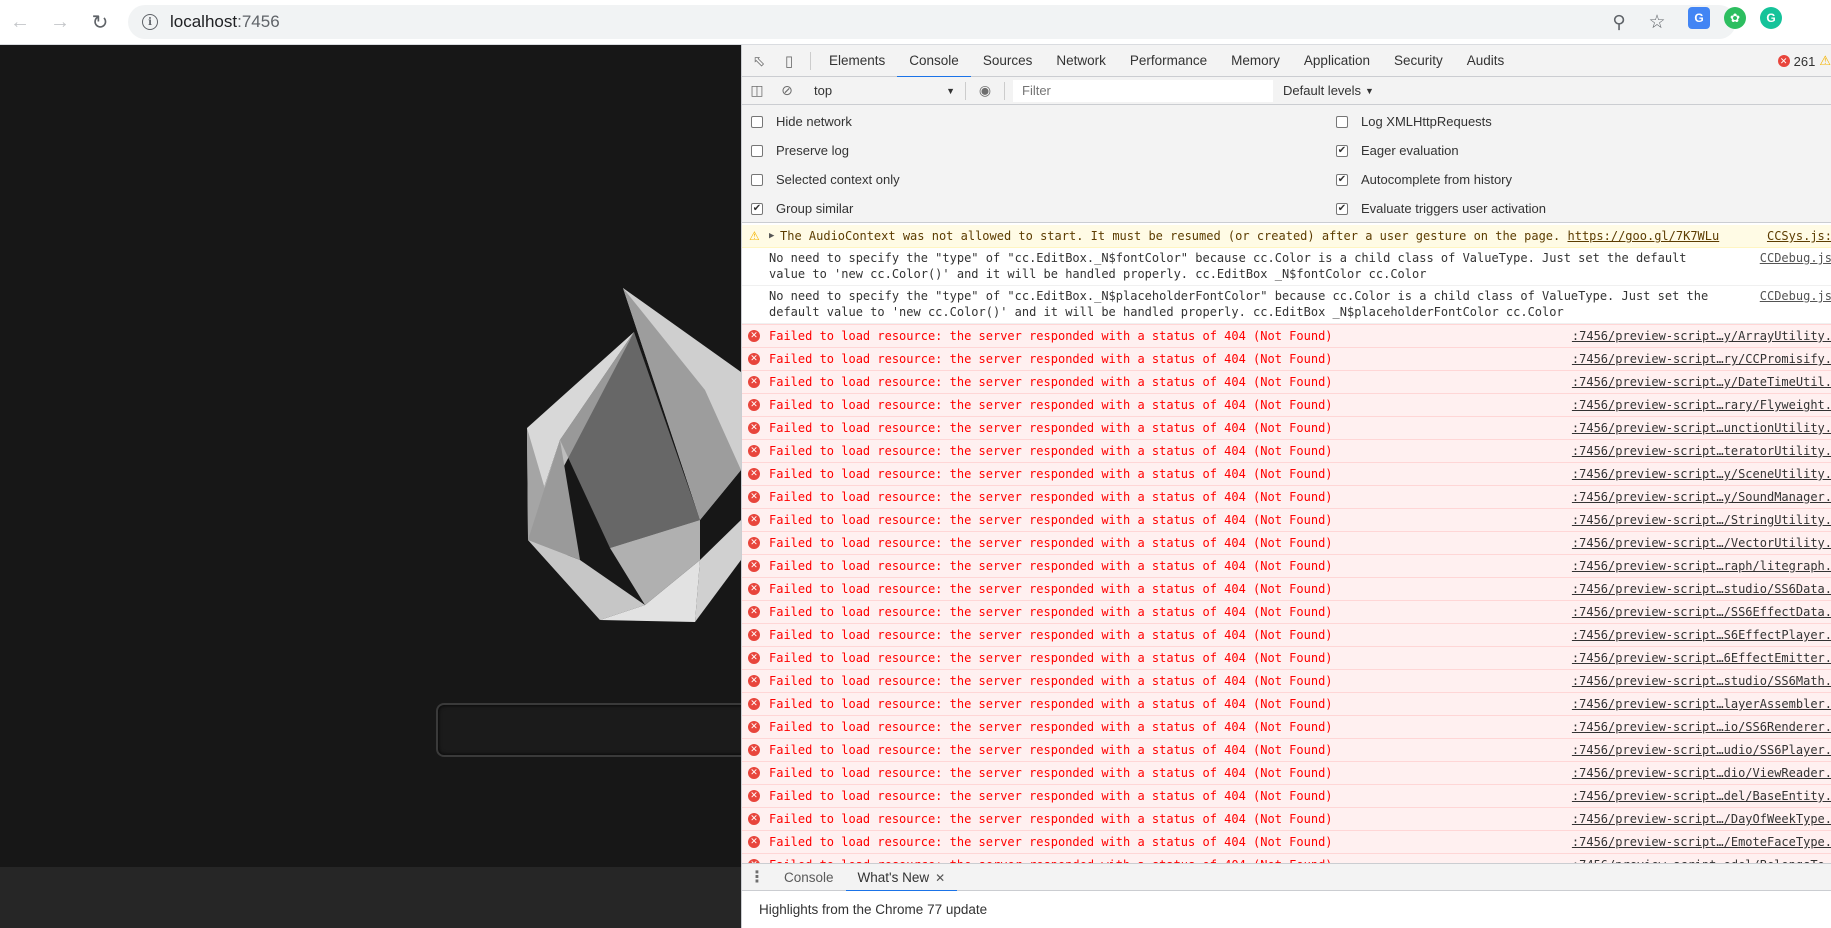  What do you see at coordinates (588, 730) in the screenshot?
I see `game-text-input` at bounding box center [588, 730].